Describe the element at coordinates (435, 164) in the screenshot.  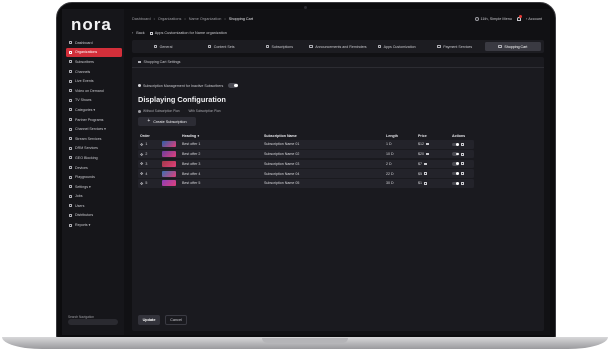
I see `row-price: $7` at that location.